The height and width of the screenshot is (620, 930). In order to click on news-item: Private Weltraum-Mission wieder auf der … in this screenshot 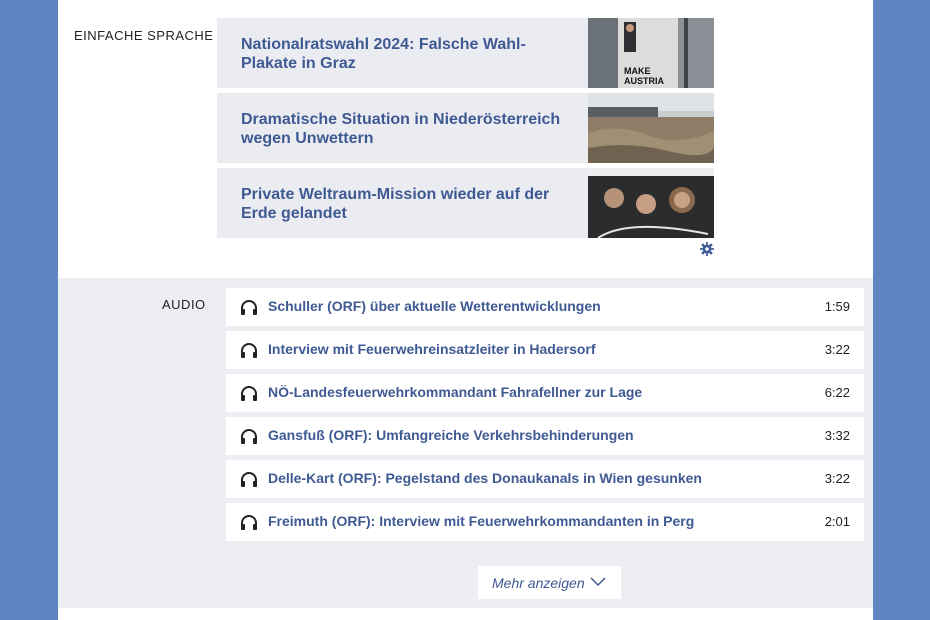, I will do `click(465, 203)`.